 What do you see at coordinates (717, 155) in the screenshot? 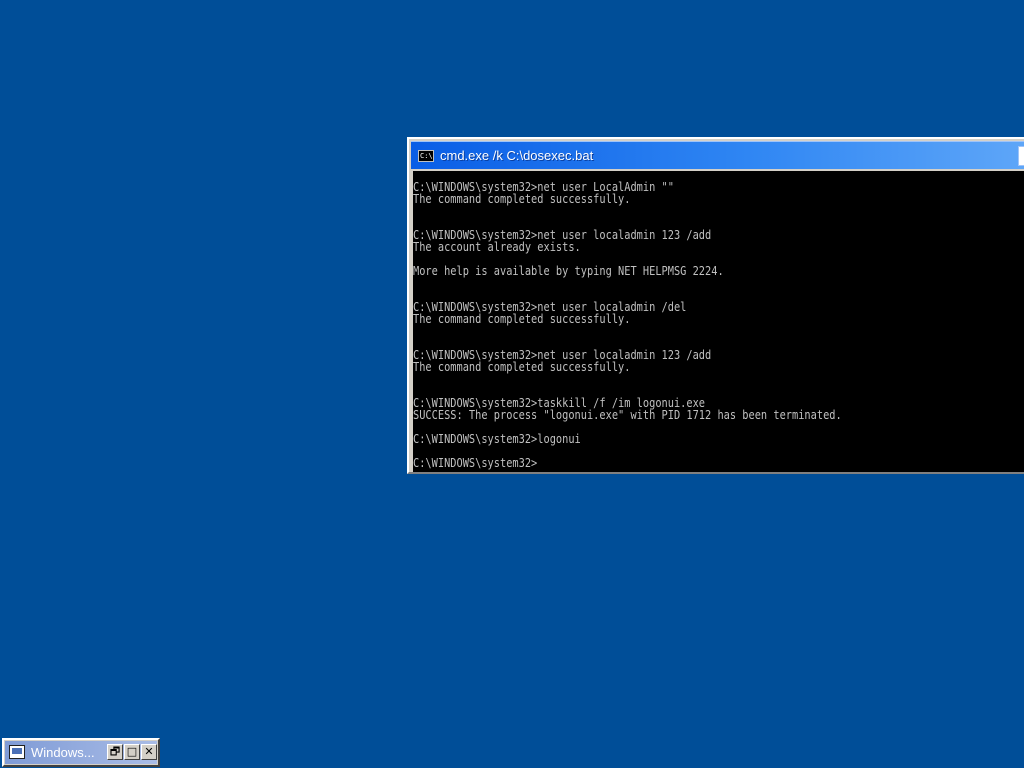
I see `console-titlebar: C:\ cmd.exe /k C:\dosexec.bat` at bounding box center [717, 155].